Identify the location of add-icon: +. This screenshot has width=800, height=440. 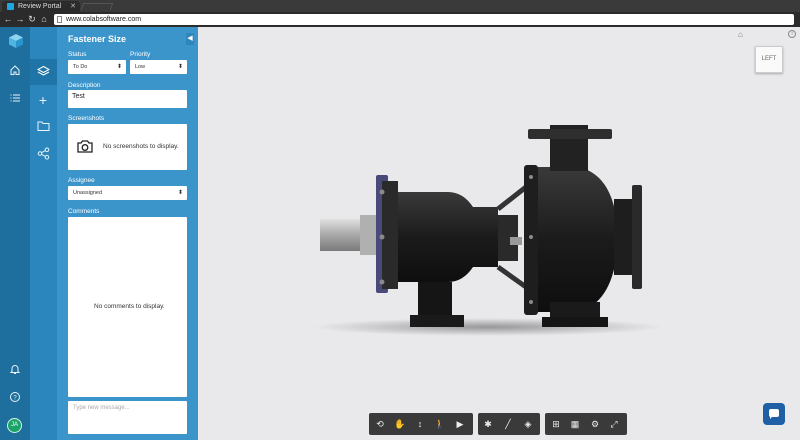
(43, 100).